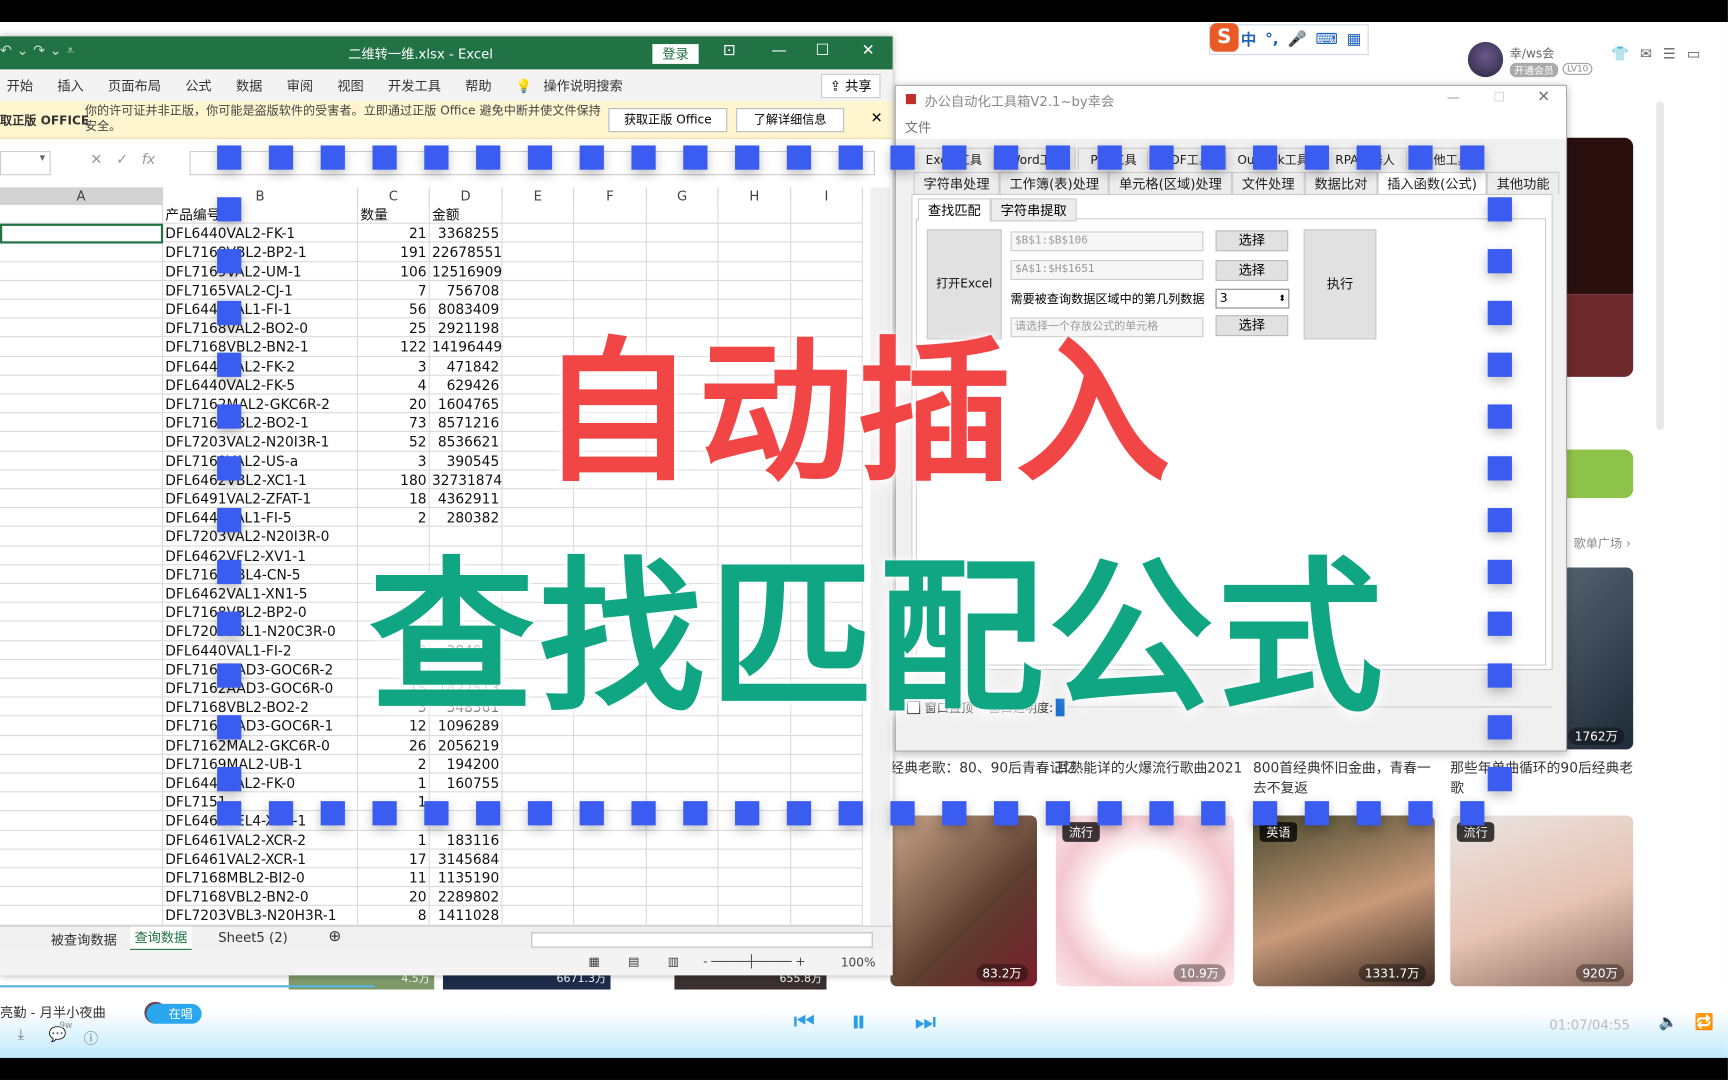  Describe the element at coordinates (394, 309) in the screenshot. I see `cell-C: 56` at that location.